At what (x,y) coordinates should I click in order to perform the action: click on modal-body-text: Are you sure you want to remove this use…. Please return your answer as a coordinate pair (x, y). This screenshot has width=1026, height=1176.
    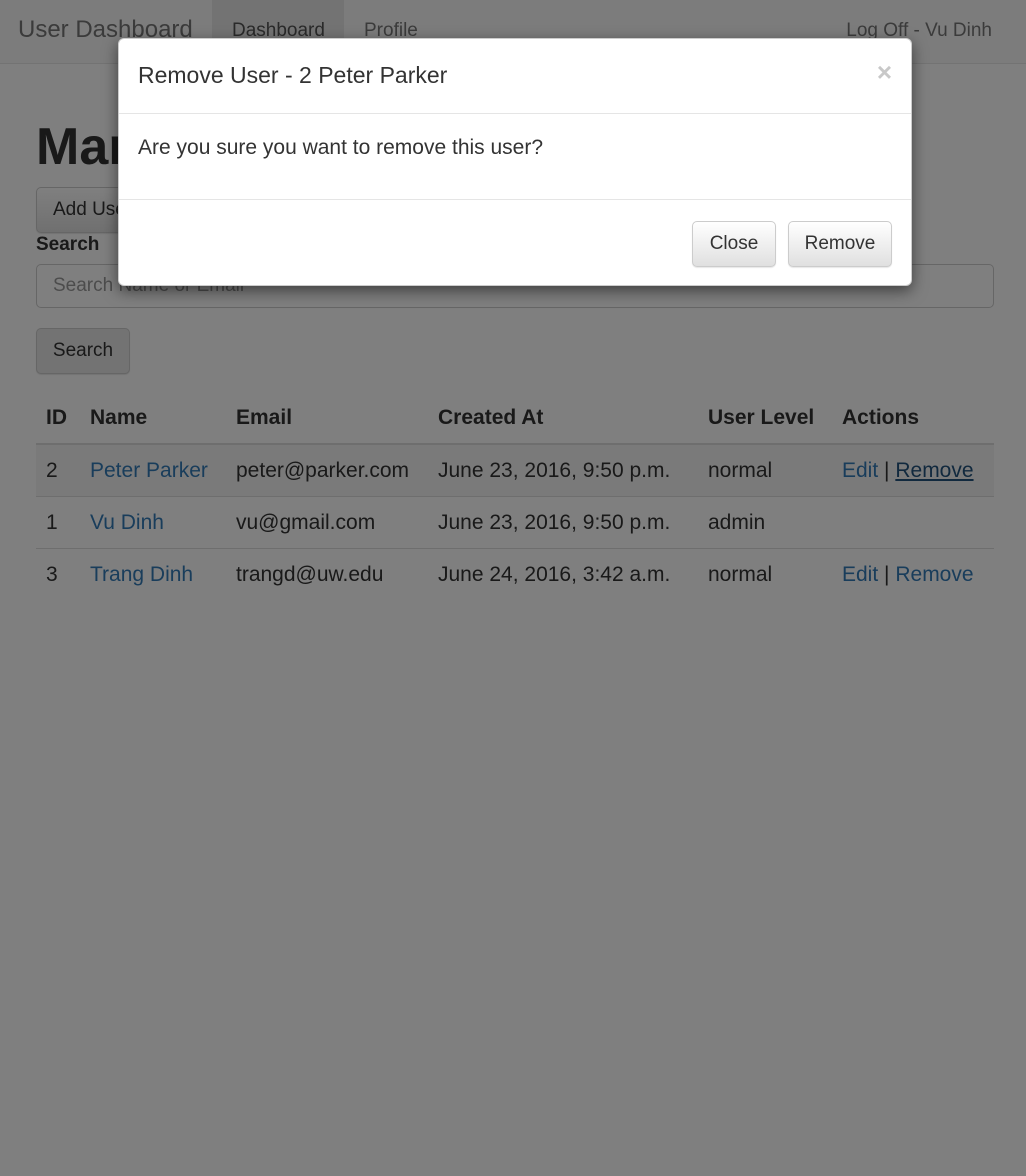
    Looking at the image, I should click on (341, 147).